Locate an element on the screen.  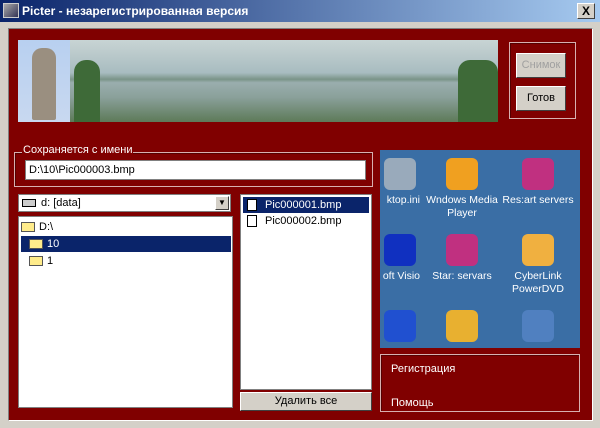
file-item: Pic000001.bmp is located at coordinates (306, 205).